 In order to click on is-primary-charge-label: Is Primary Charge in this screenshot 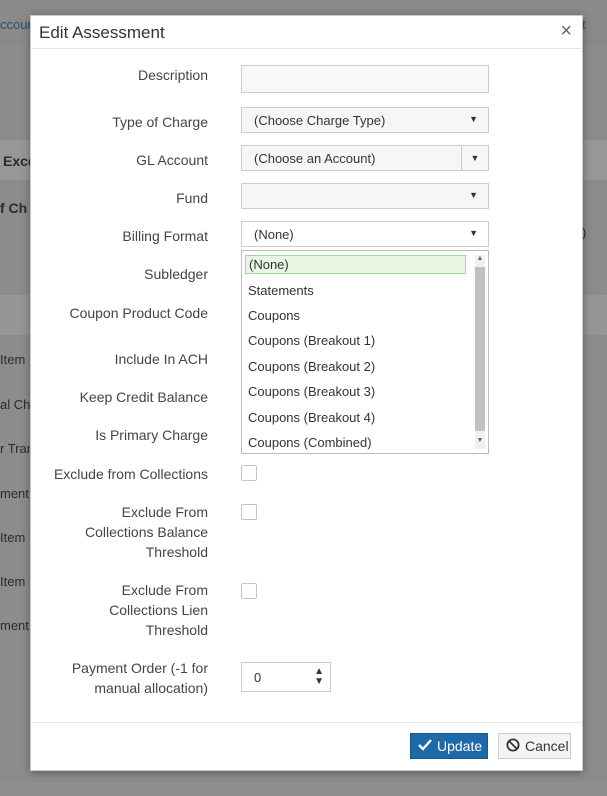, I will do `click(151, 435)`.